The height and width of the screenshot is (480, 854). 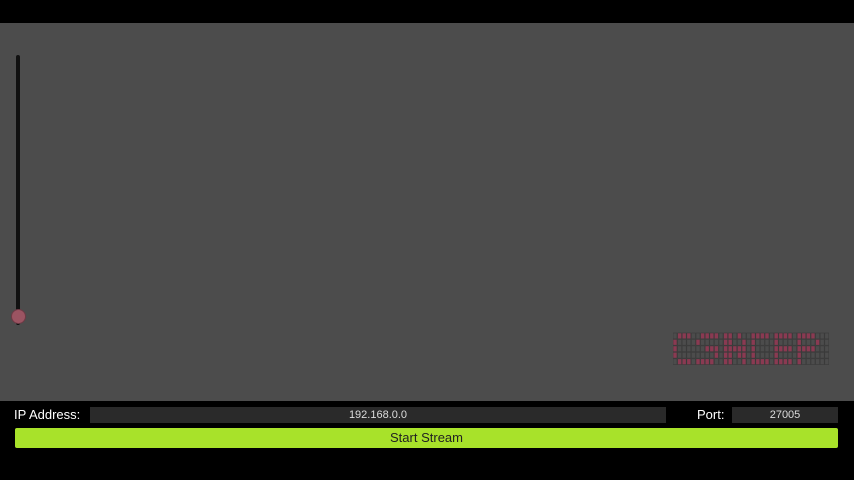 I want to click on pixel-grid-logo, so click(x=751, y=348).